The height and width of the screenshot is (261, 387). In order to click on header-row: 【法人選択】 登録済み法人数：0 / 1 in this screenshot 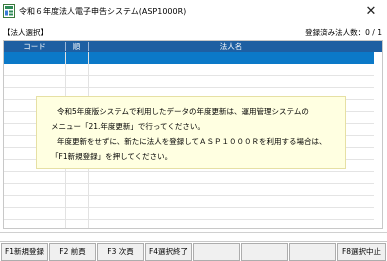, I will do `click(193, 32)`.